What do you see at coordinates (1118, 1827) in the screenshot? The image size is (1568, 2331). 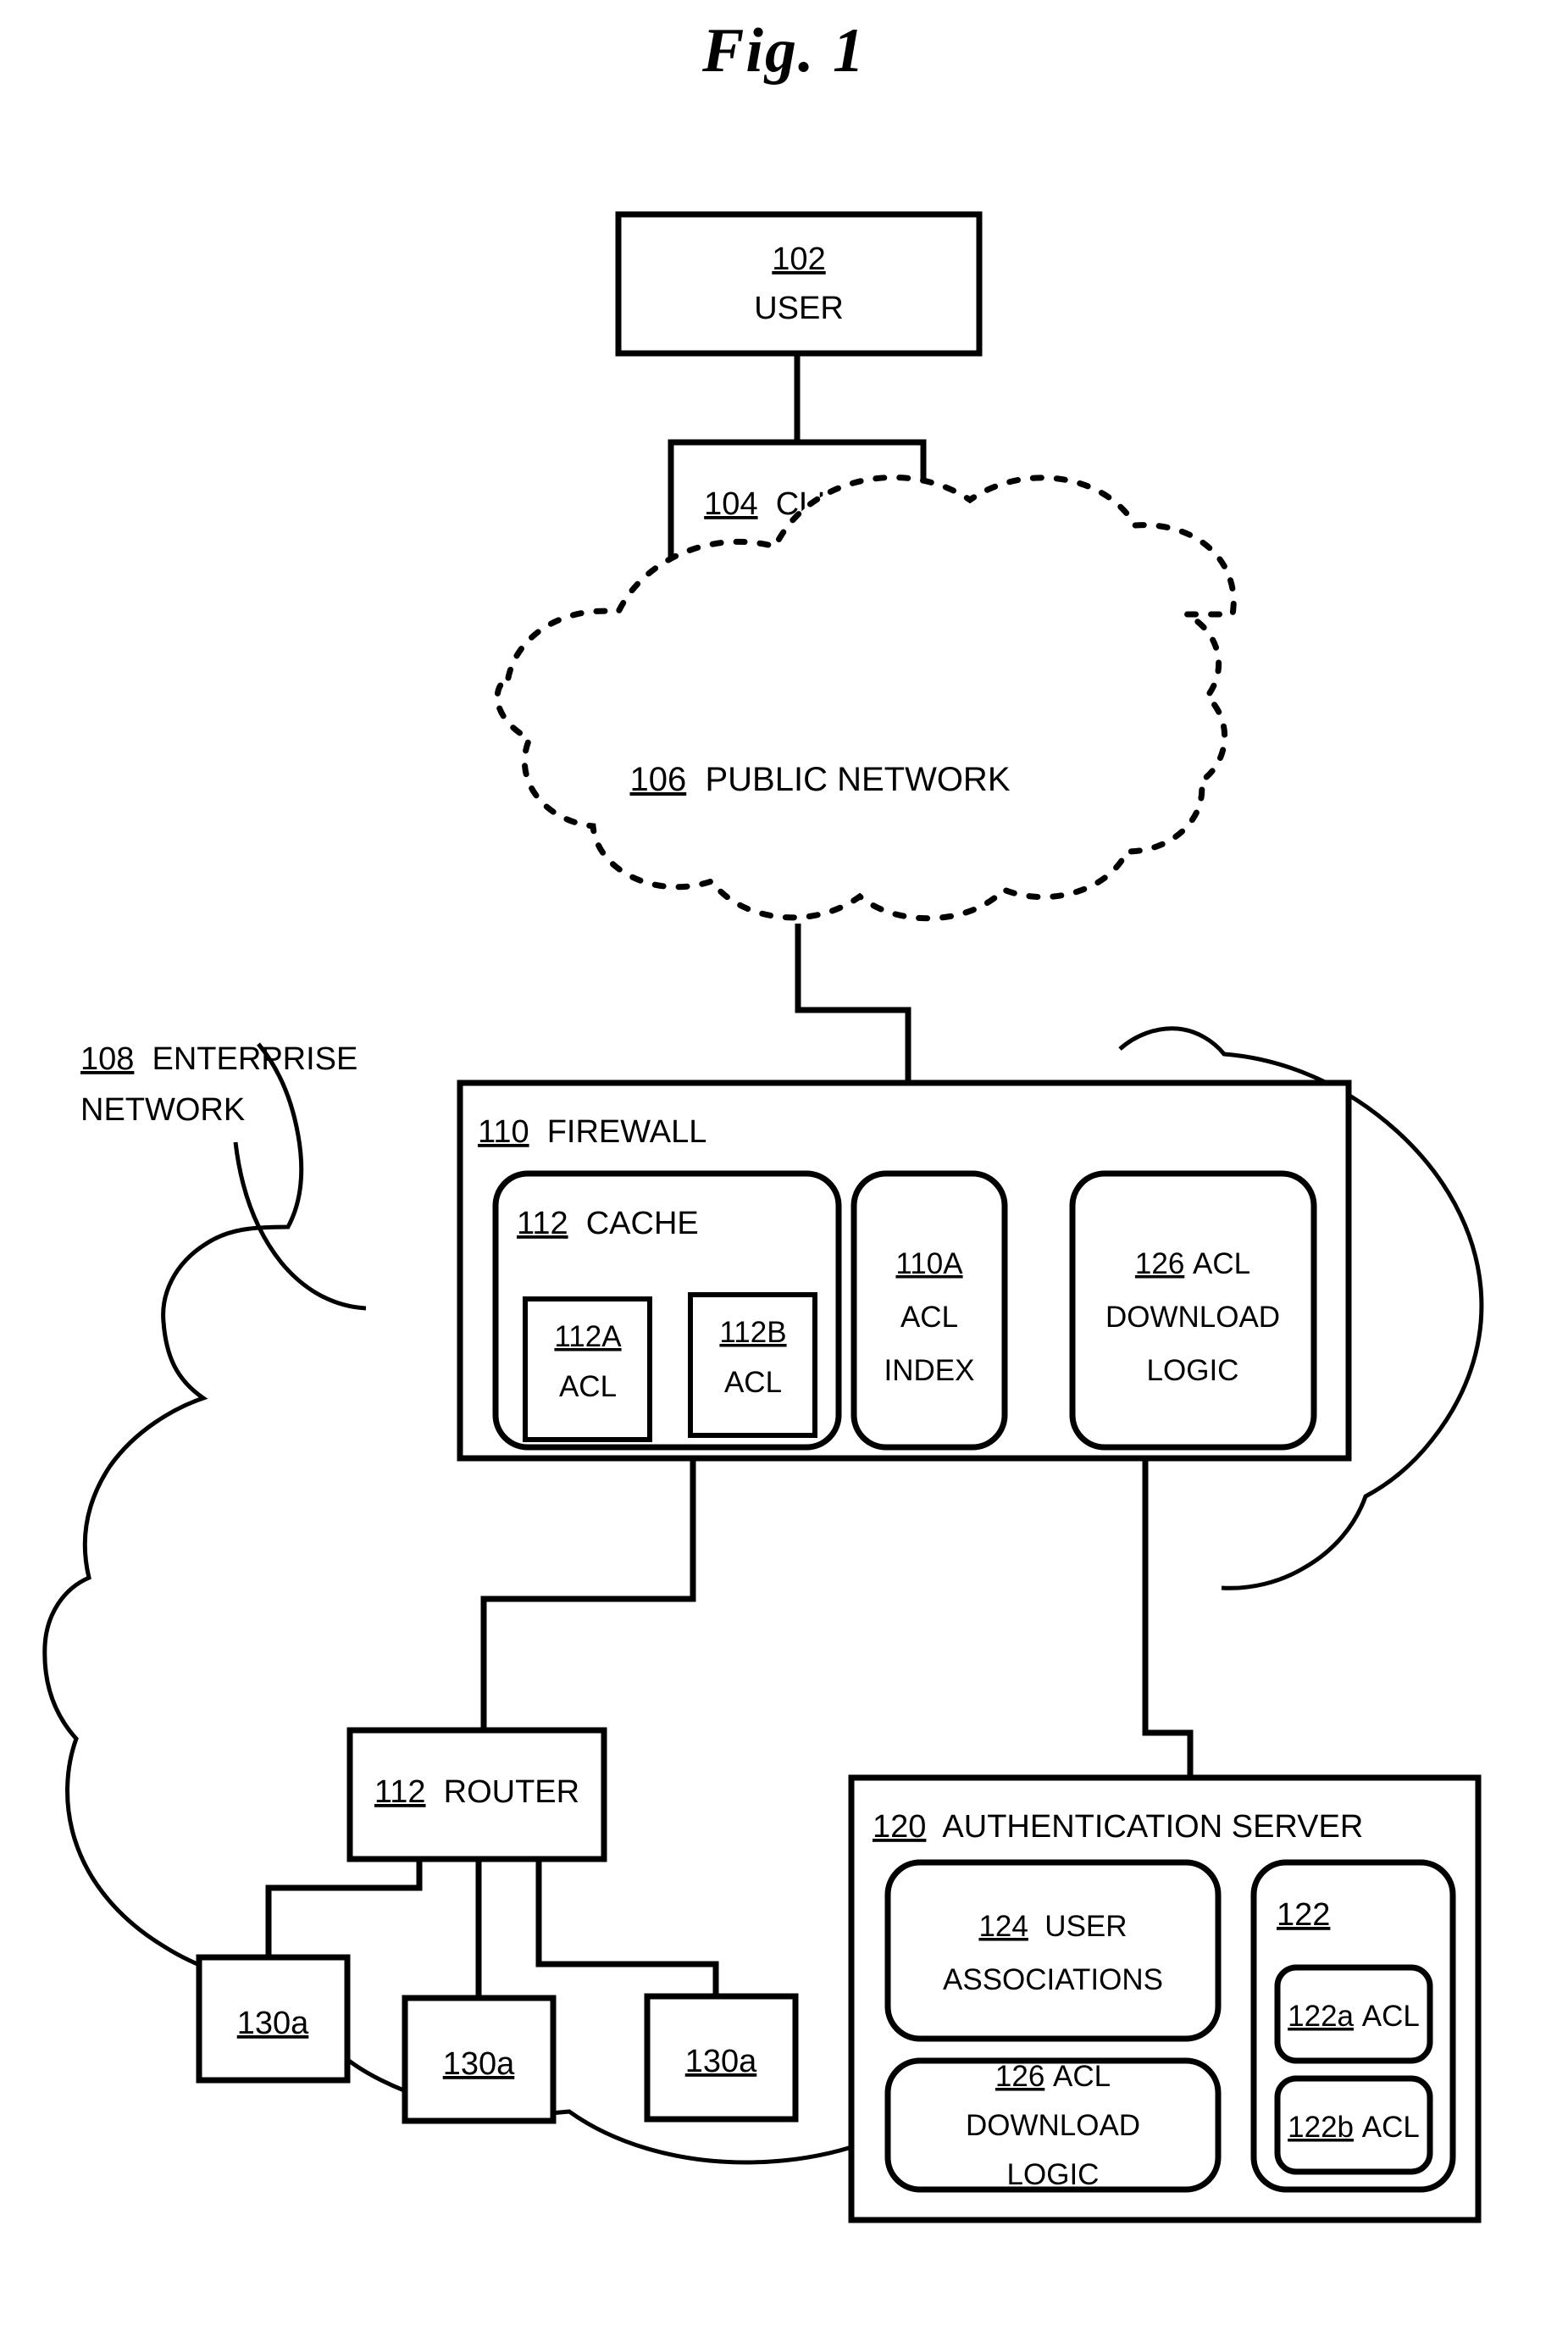 I see `auth-server-label: 120 AUTHENTICATION SERVER` at bounding box center [1118, 1827].